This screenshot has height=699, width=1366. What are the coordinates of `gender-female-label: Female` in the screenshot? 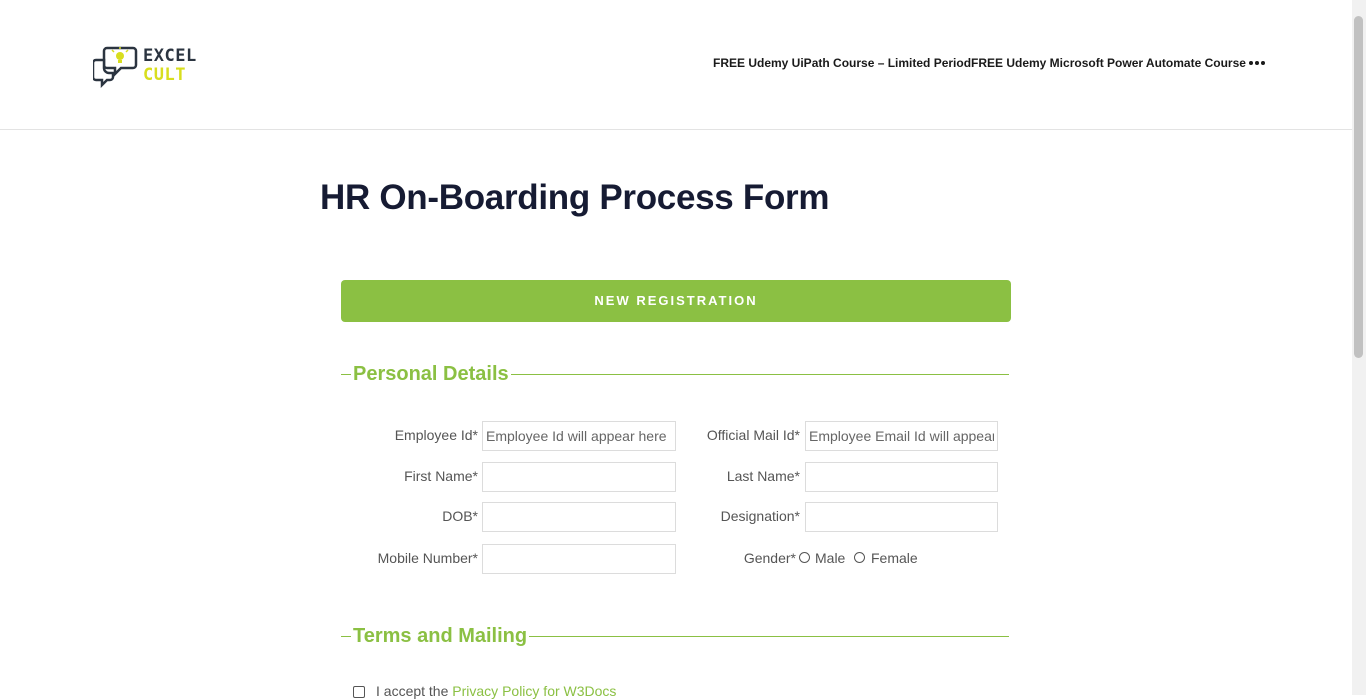 It's located at (894, 558).